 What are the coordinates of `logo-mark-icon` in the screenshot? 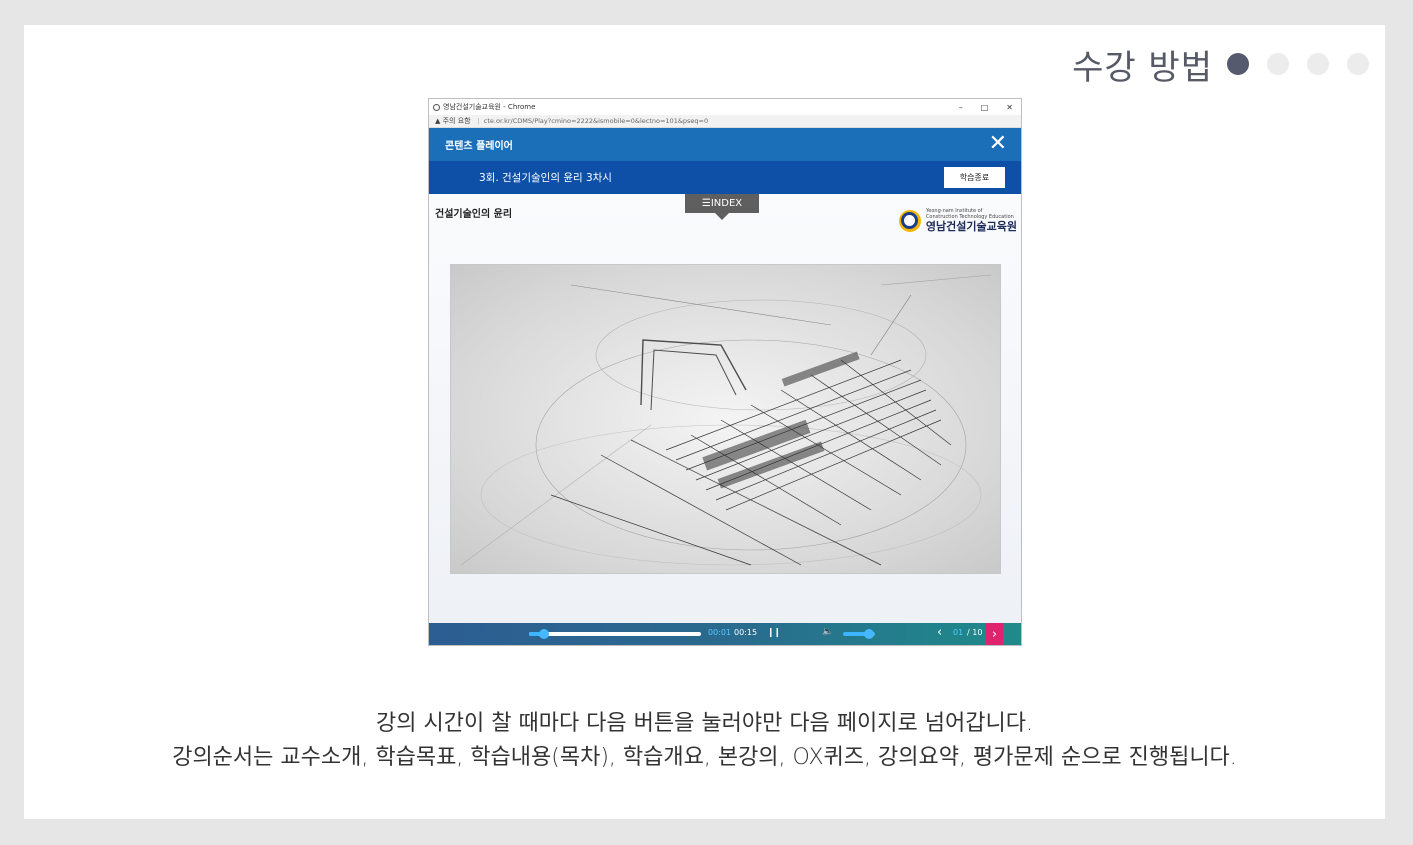 It's located at (909, 220).